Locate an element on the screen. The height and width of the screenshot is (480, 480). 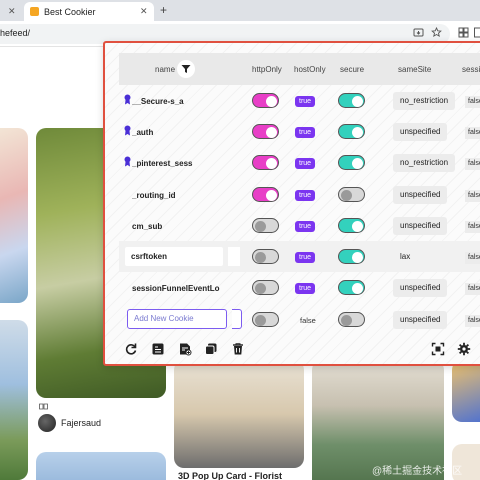
star-icon is located at coordinates (436, 33).